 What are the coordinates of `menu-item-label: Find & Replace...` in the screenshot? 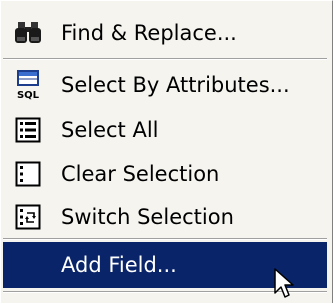 It's located at (149, 33).